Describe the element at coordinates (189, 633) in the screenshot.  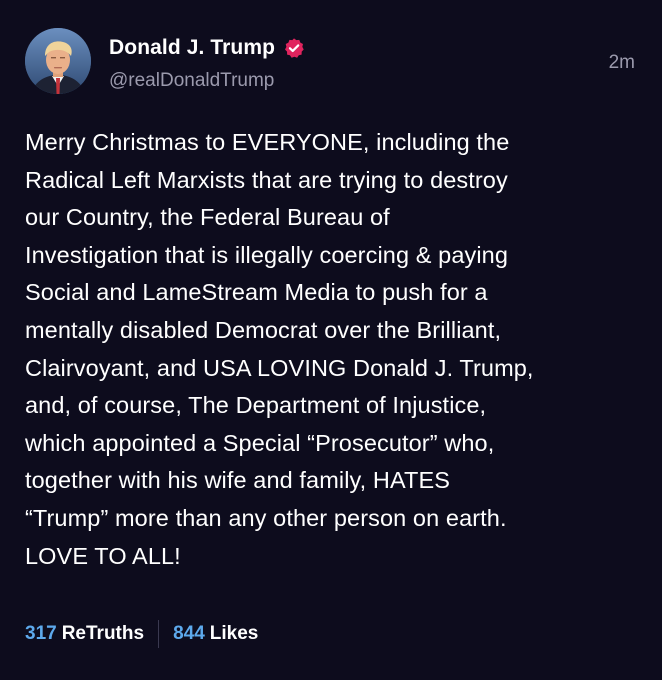
I see `likes-count: 844` at that location.